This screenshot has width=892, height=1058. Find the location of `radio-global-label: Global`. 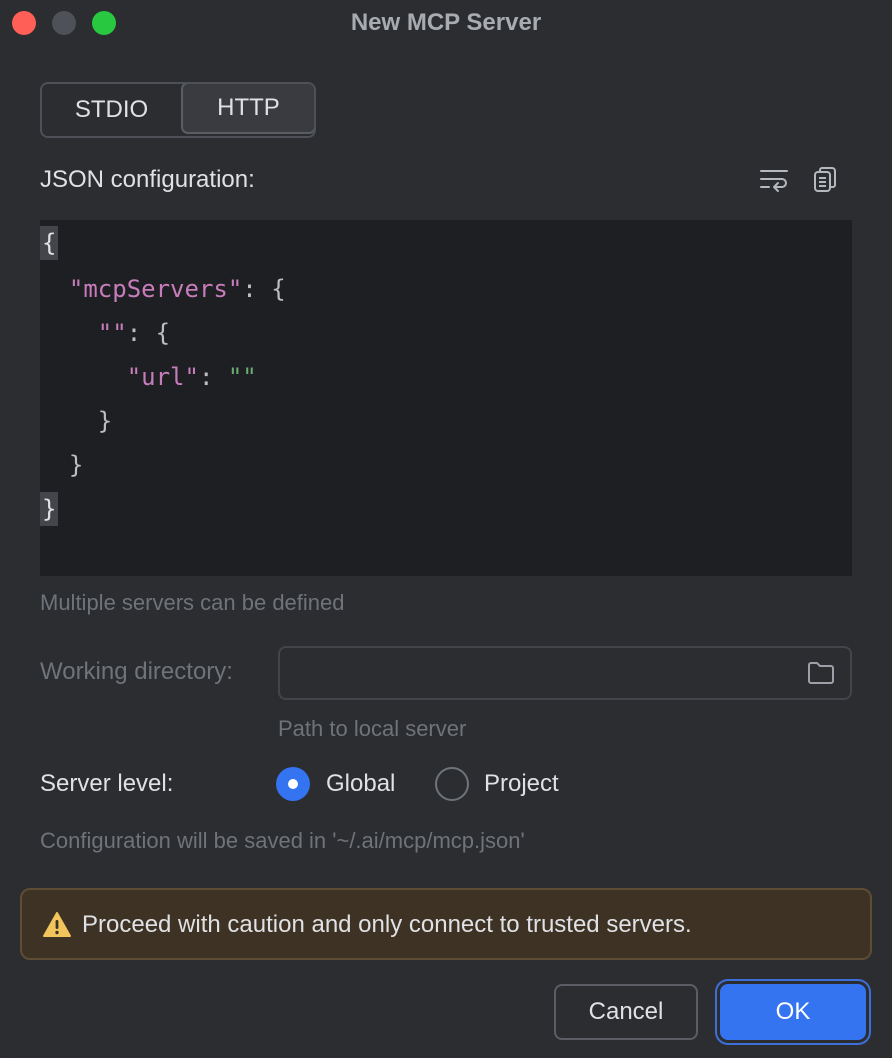

radio-global-label: Global is located at coordinates (360, 784).